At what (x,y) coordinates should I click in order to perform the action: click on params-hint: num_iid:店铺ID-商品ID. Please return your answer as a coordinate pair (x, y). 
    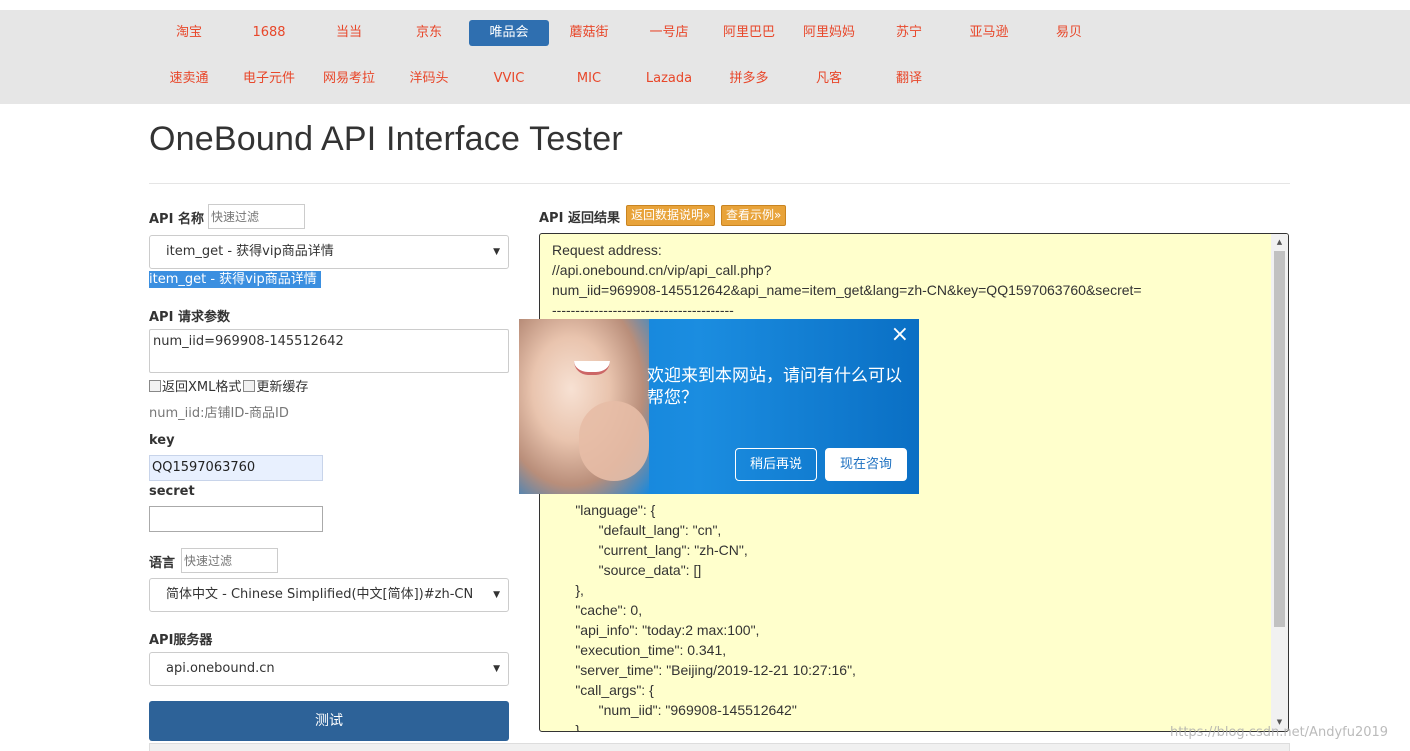
    Looking at the image, I should click on (219, 413).